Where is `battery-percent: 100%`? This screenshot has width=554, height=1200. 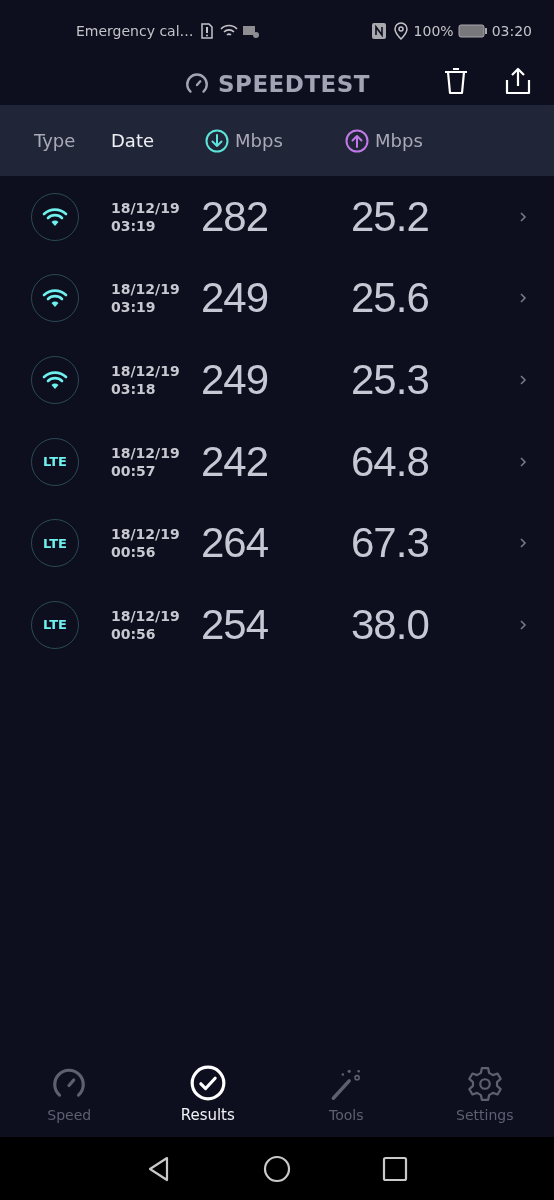 battery-percent: 100% is located at coordinates (433, 31).